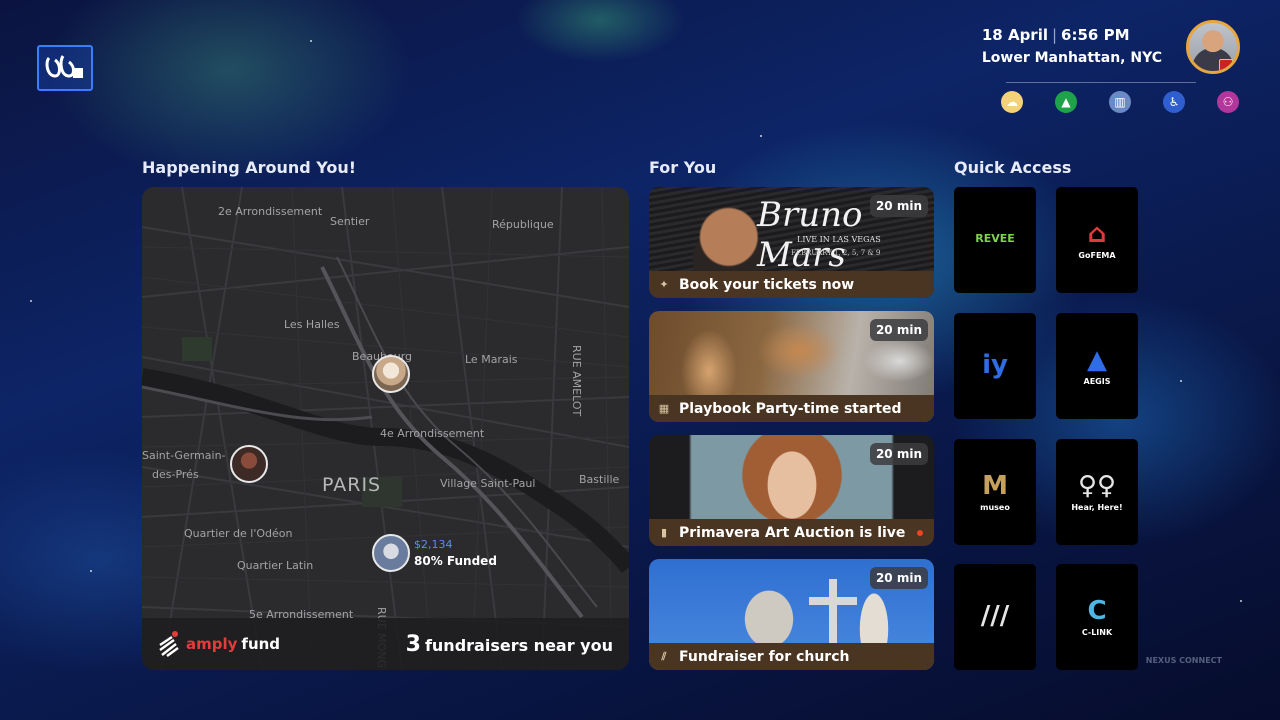  I want to click on museo-label: museo, so click(995, 507).